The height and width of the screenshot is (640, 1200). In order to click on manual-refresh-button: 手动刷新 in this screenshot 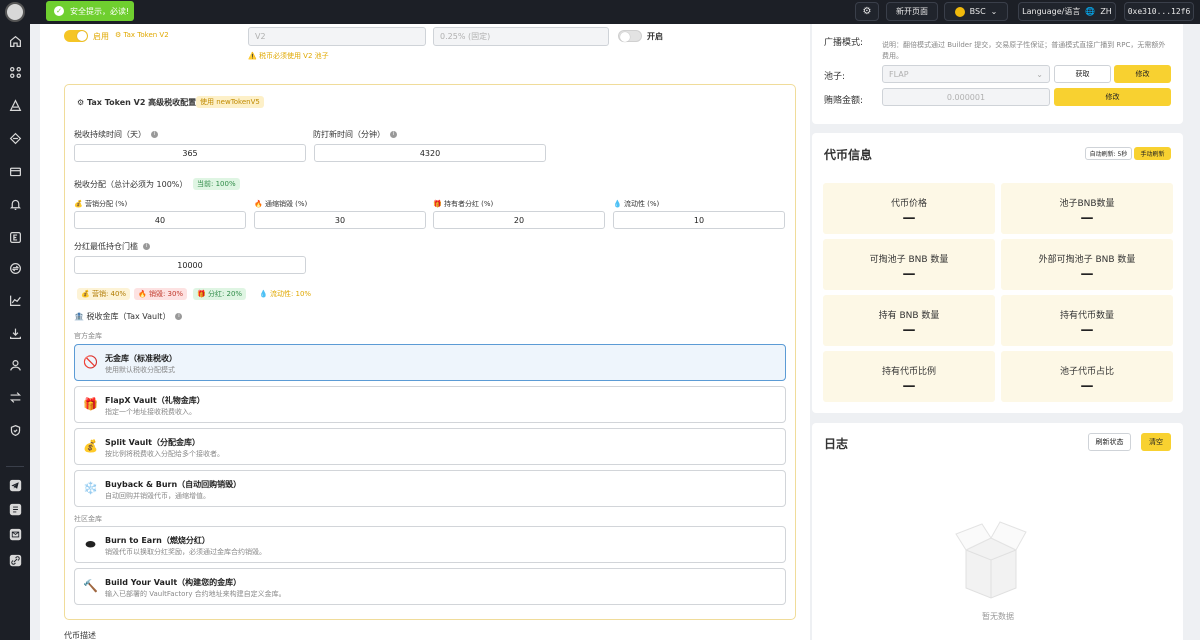, I will do `click(1152, 153)`.